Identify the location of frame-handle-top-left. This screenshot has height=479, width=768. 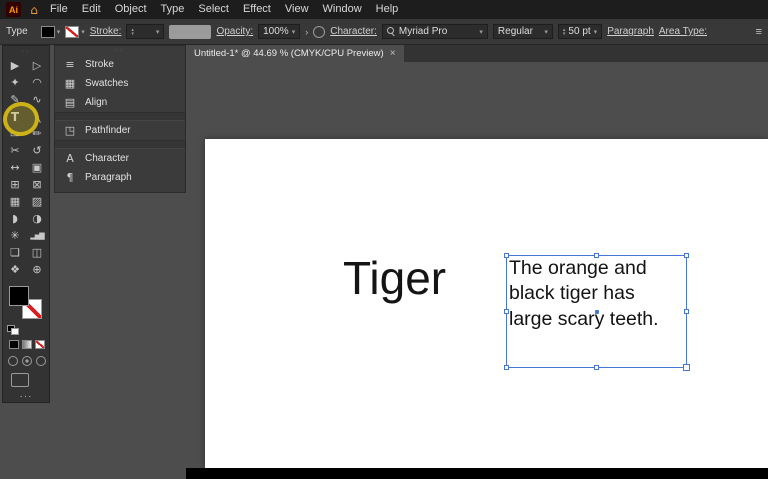
(506, 255).